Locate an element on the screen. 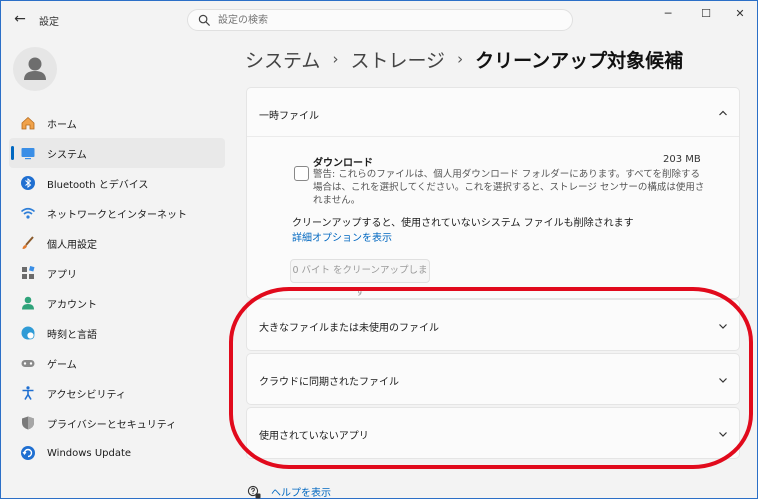  account-icon is located at coordinates (28, 303).